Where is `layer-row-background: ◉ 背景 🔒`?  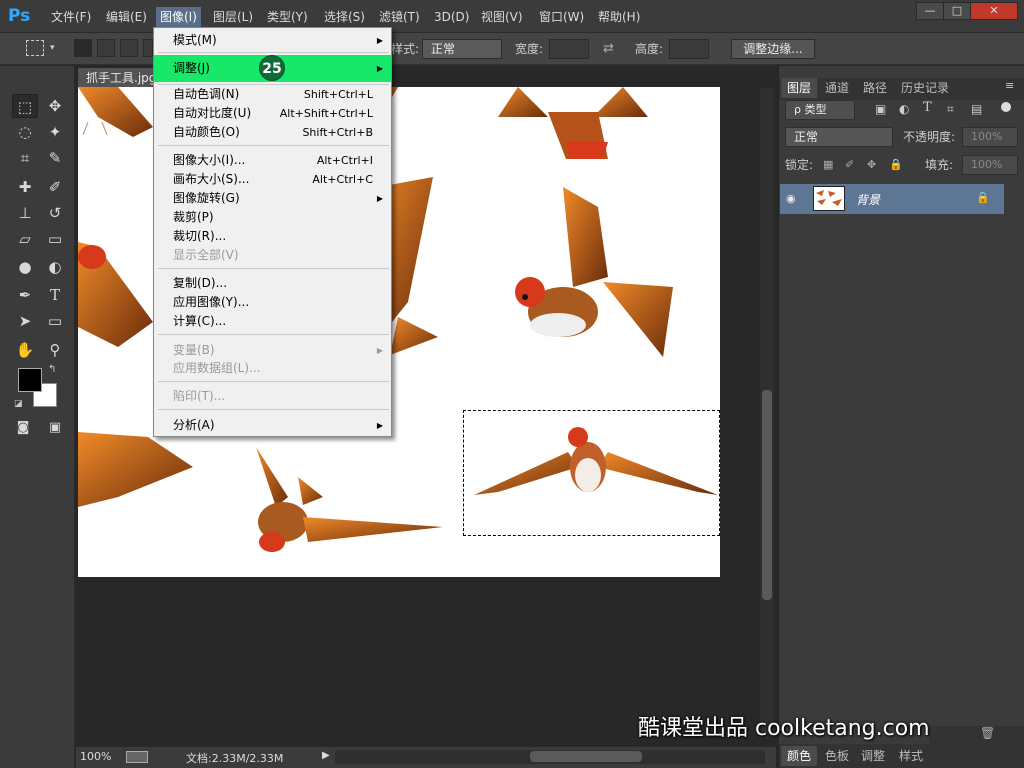
layer-row-background: ◉ 背景 🔒 is located at coordinates (892, 199).